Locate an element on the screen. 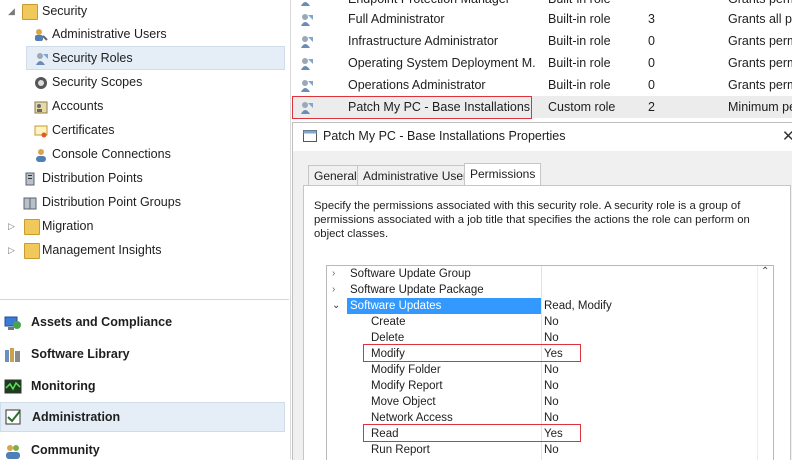 The height and width of the screenshot is (460, 792). tree-item-distribution-points: Distribution Points is located at coordinates (144, 178).